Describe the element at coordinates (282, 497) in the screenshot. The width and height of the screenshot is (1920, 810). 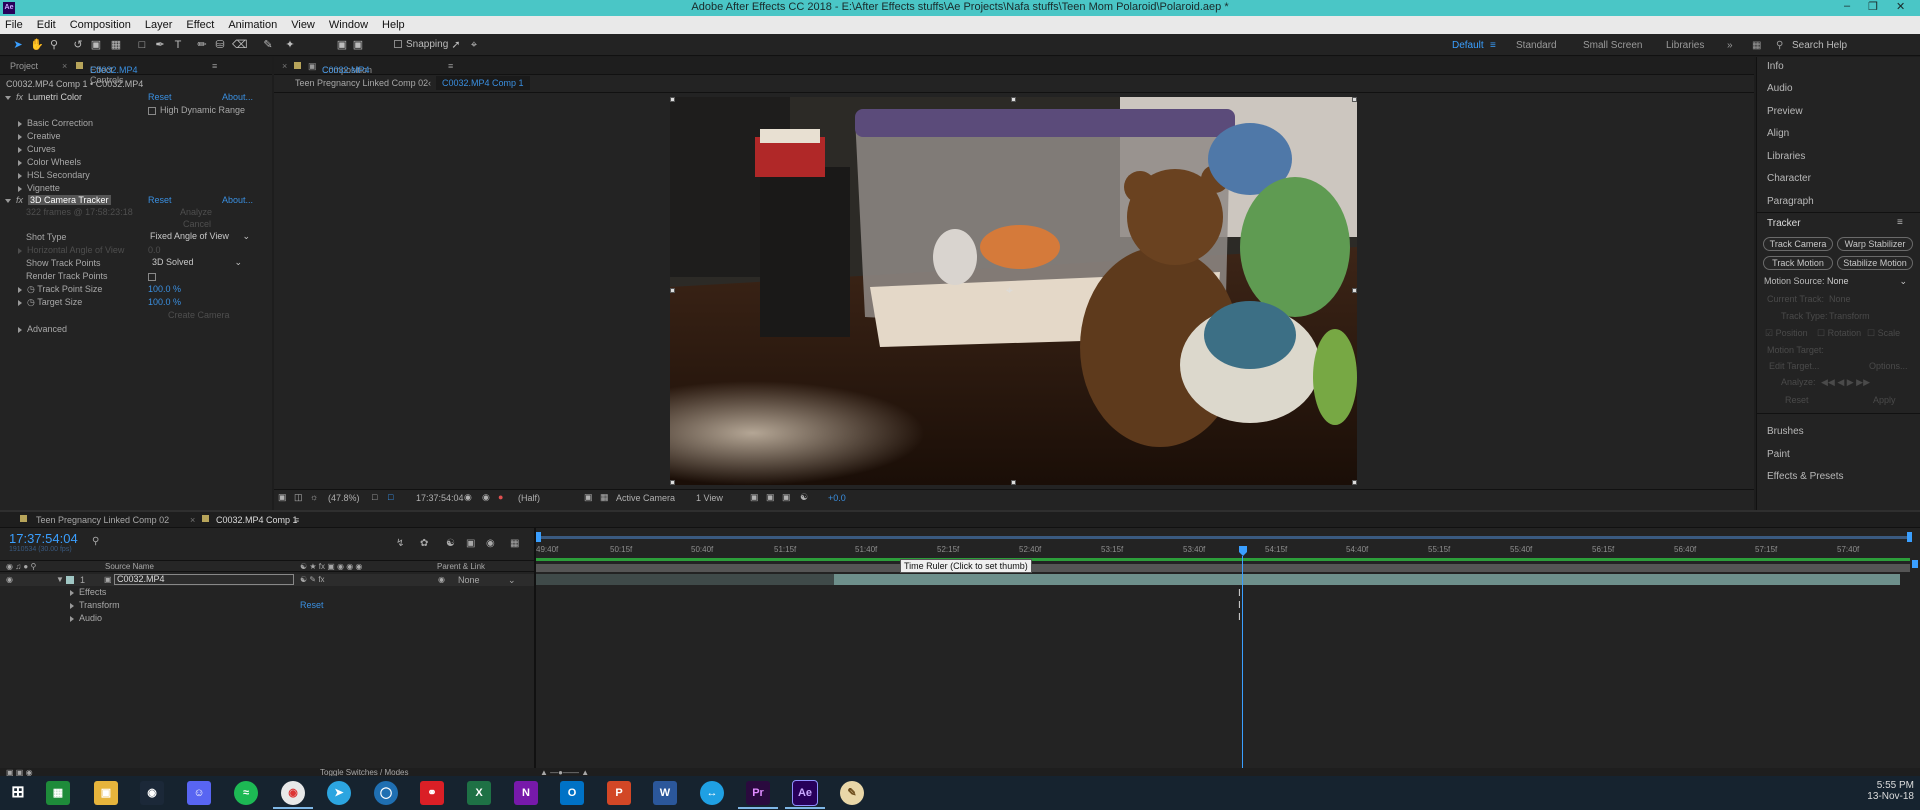
I see `always-preview-icon: ▣` at that location.